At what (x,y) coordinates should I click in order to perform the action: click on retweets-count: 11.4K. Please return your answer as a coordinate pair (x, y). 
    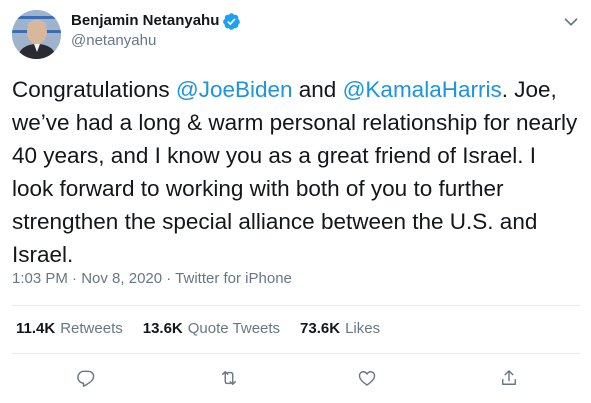
    Looking at the image, I should click on (36, 328).